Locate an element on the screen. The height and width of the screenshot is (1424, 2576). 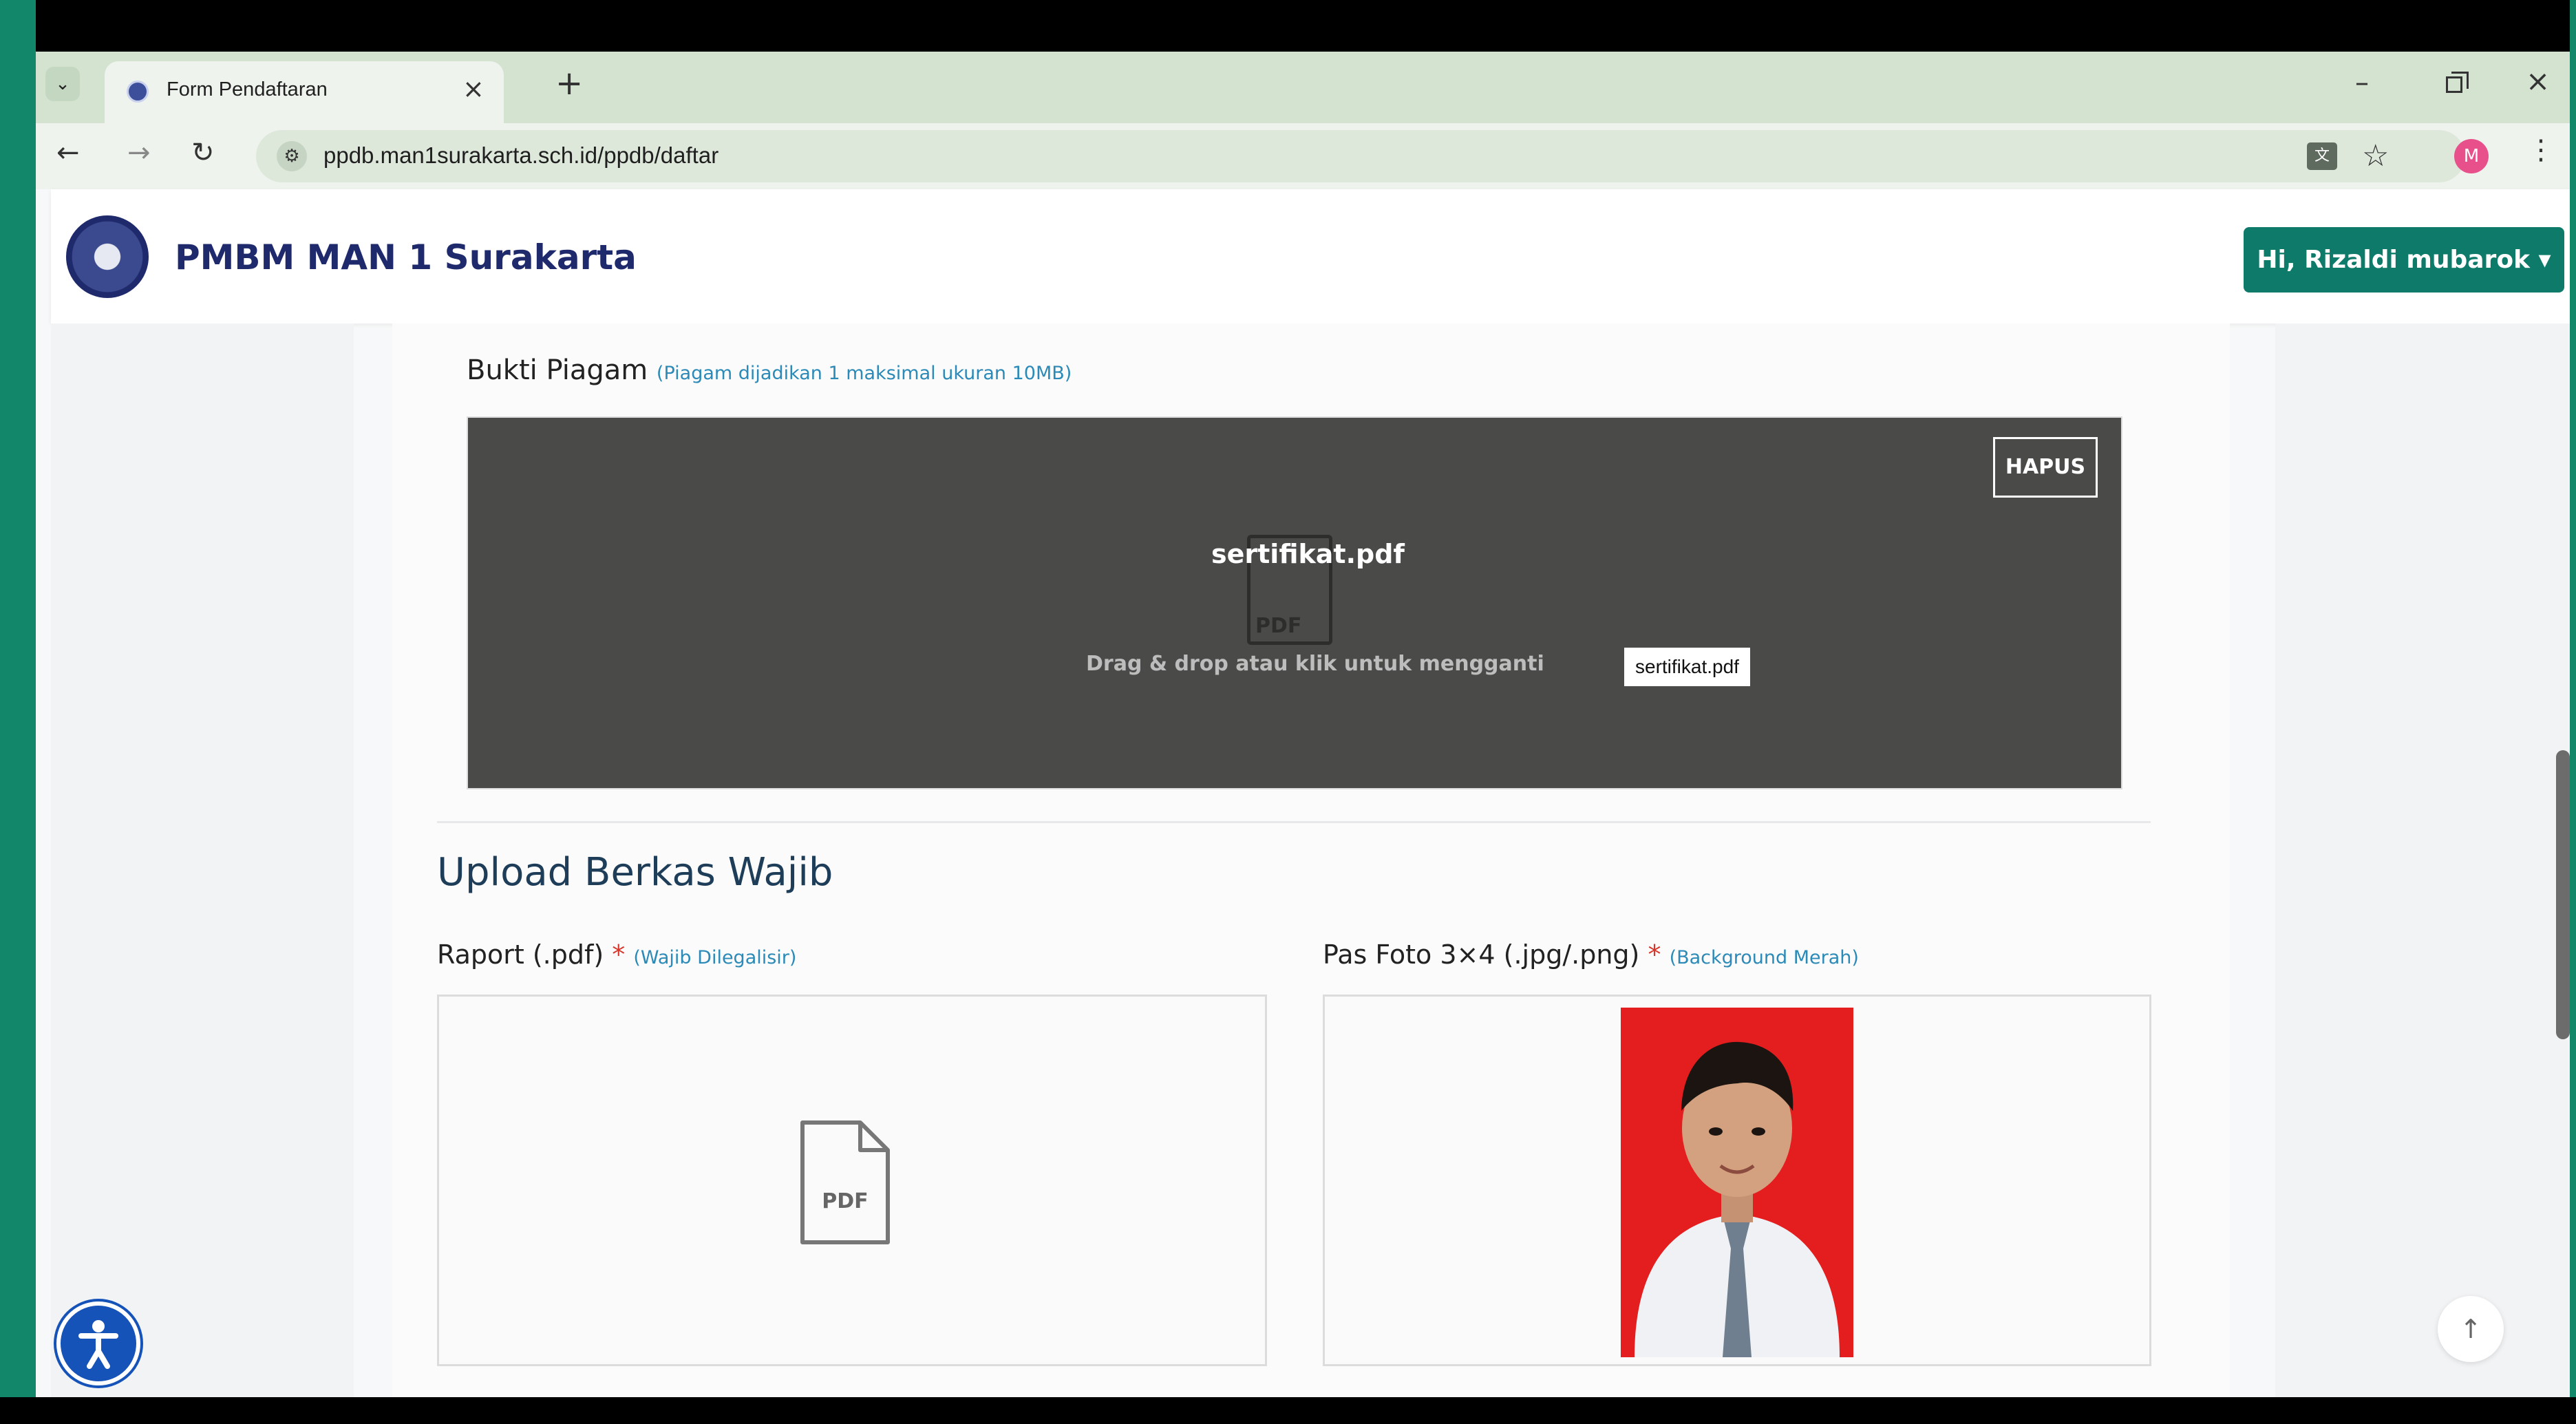
student-portrait-image is located at coordinates (1737, 1182).